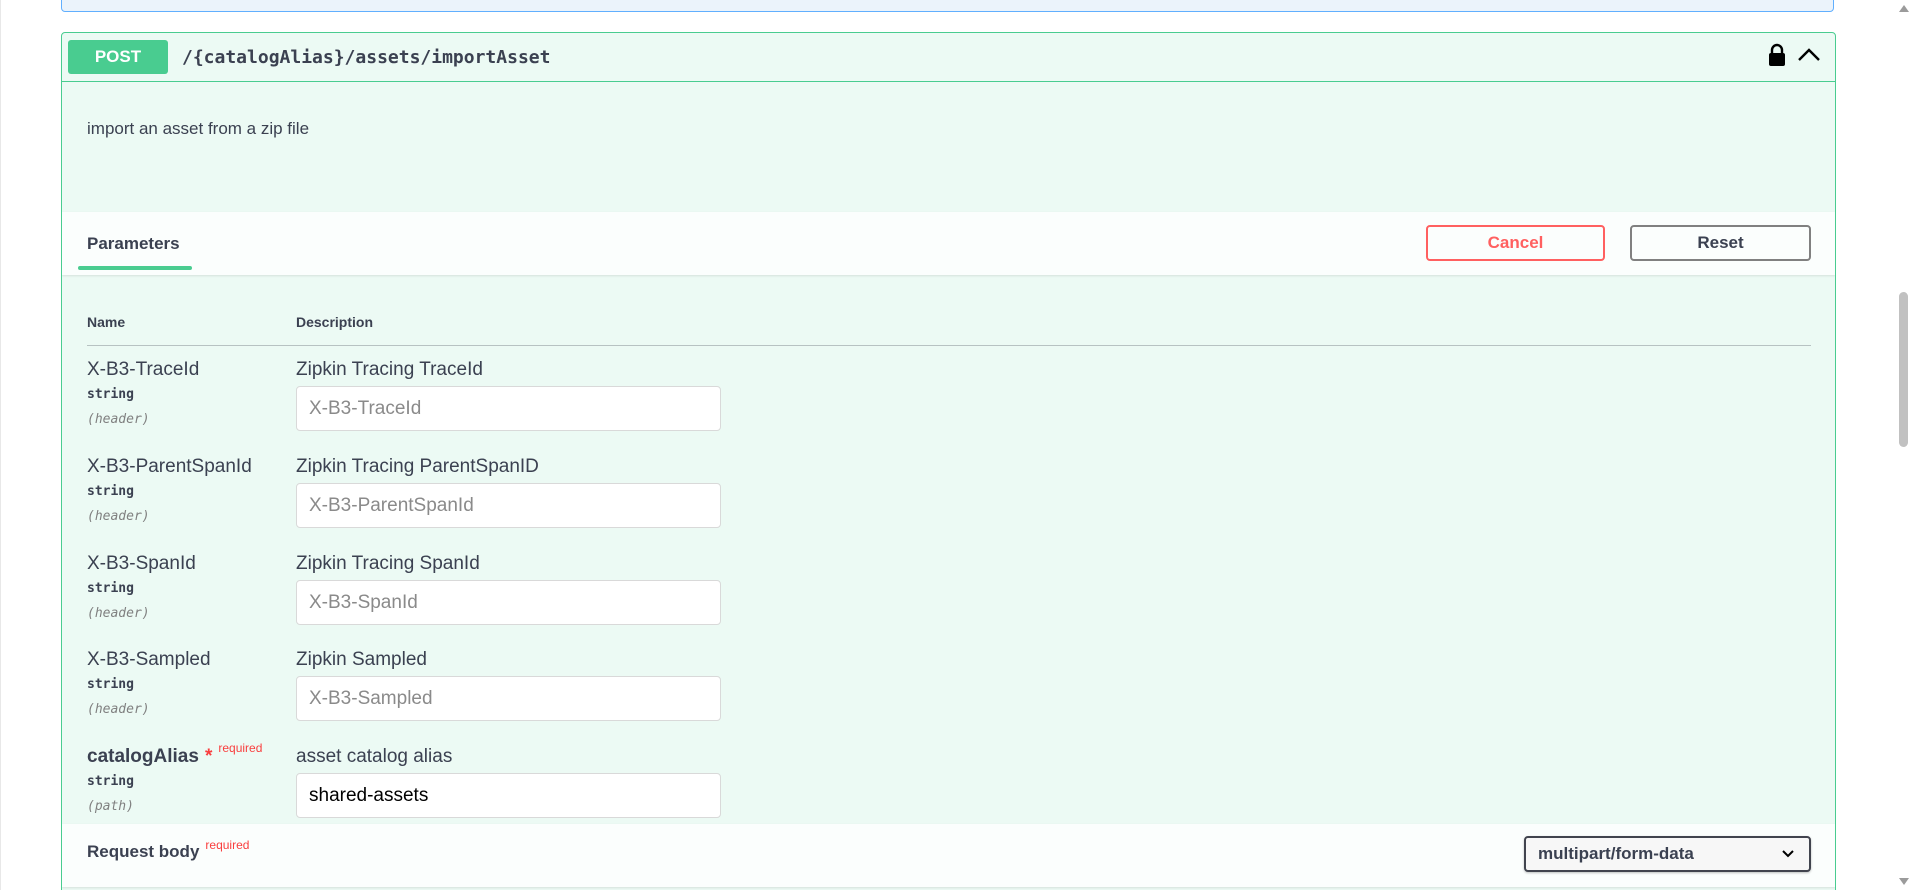 The height and width of the screenshot is (890, 1912). What do you see at coordinates (948, 147) in the screenshot?
I see `operation-description: import an asset from a zip file` at bounding box center [948, 147].